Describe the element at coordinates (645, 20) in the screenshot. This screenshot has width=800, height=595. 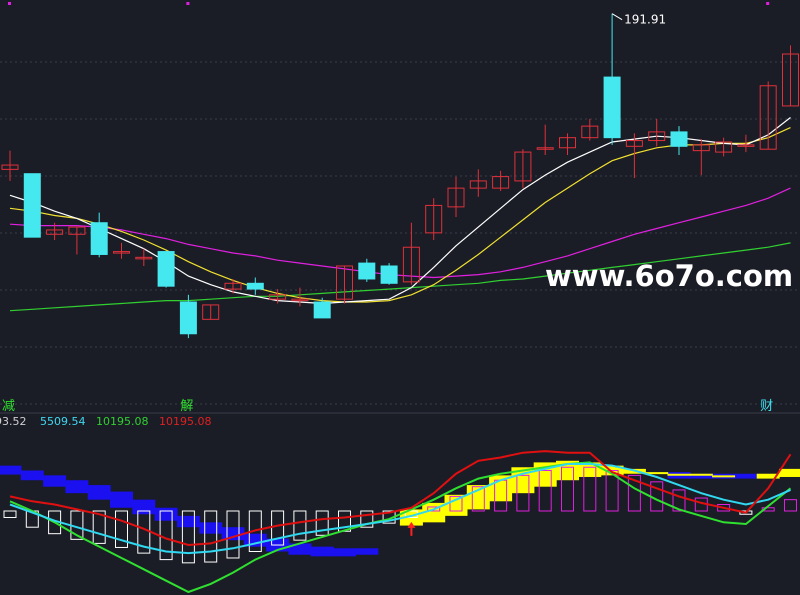
I see `peak-label: 191.91` at that location.